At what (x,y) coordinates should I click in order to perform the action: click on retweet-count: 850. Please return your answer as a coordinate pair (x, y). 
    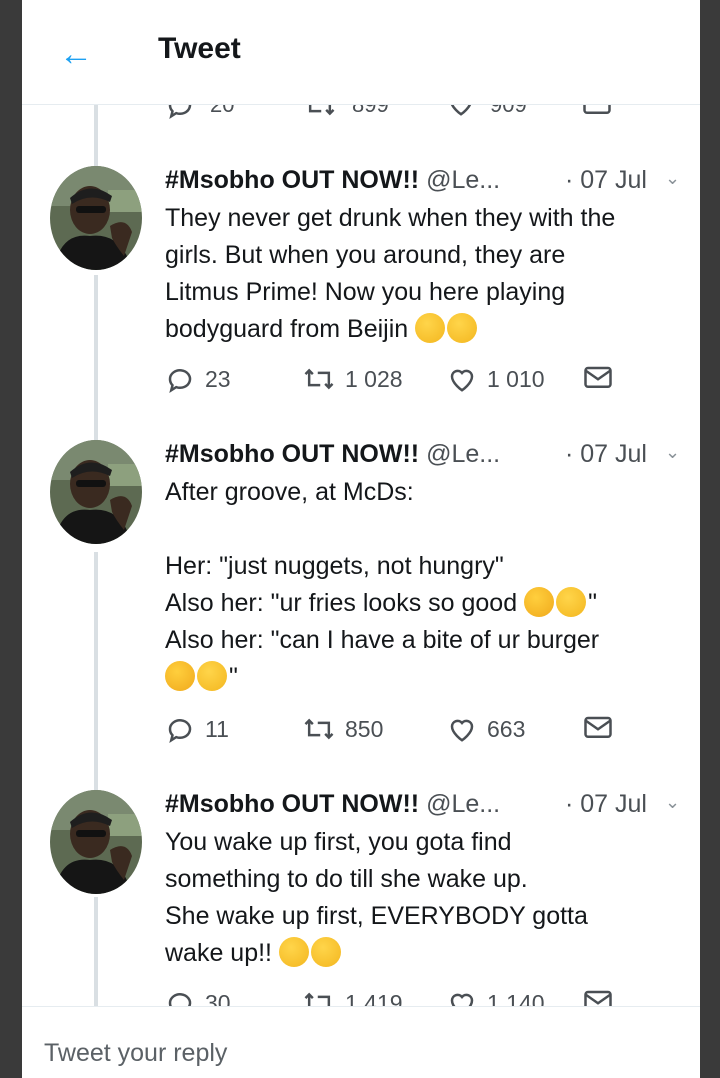
    Looking at the image, I should click on (364, 728).